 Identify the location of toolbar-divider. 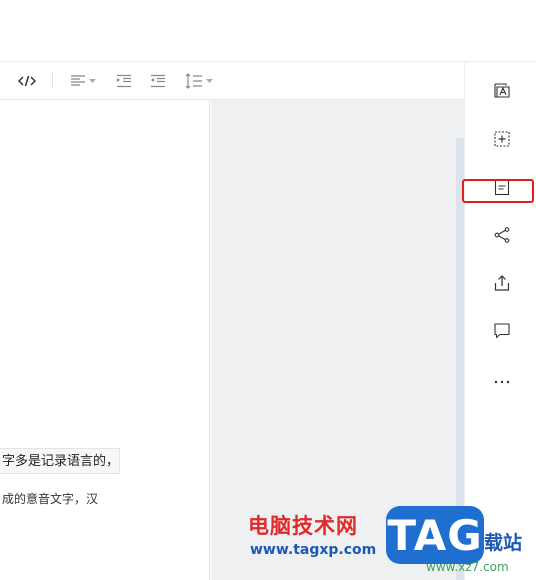
(52, 81).